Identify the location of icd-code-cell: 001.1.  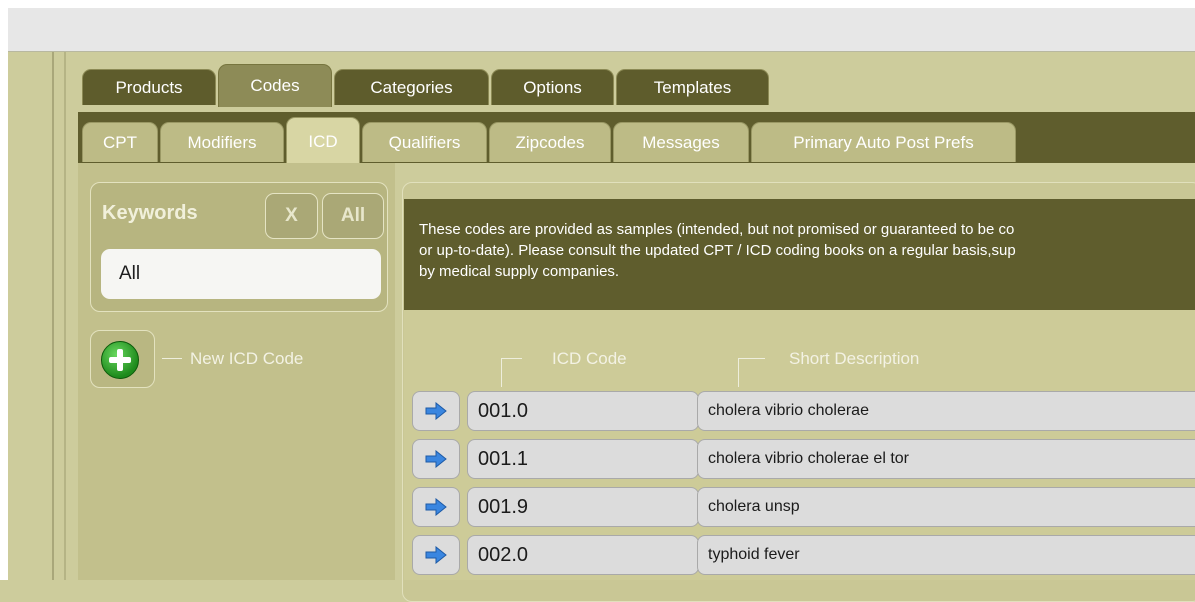
(583, 459).